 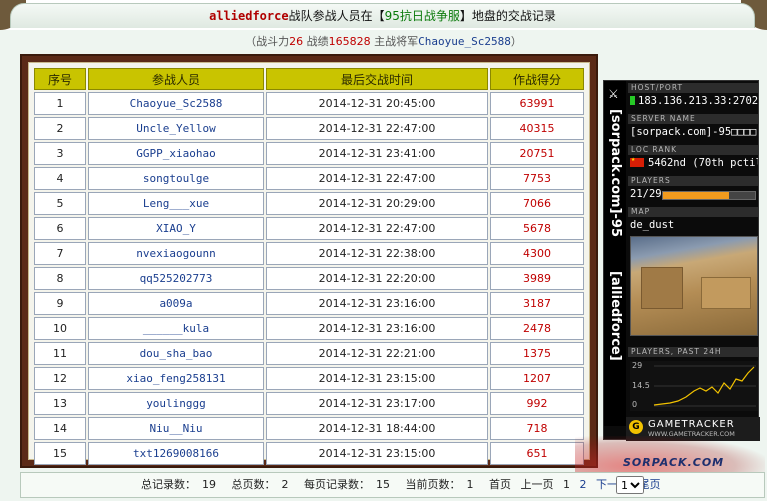 I want to click on last-battle-time: 2014-12-31 20:29:00, so click(x=377, y=203).